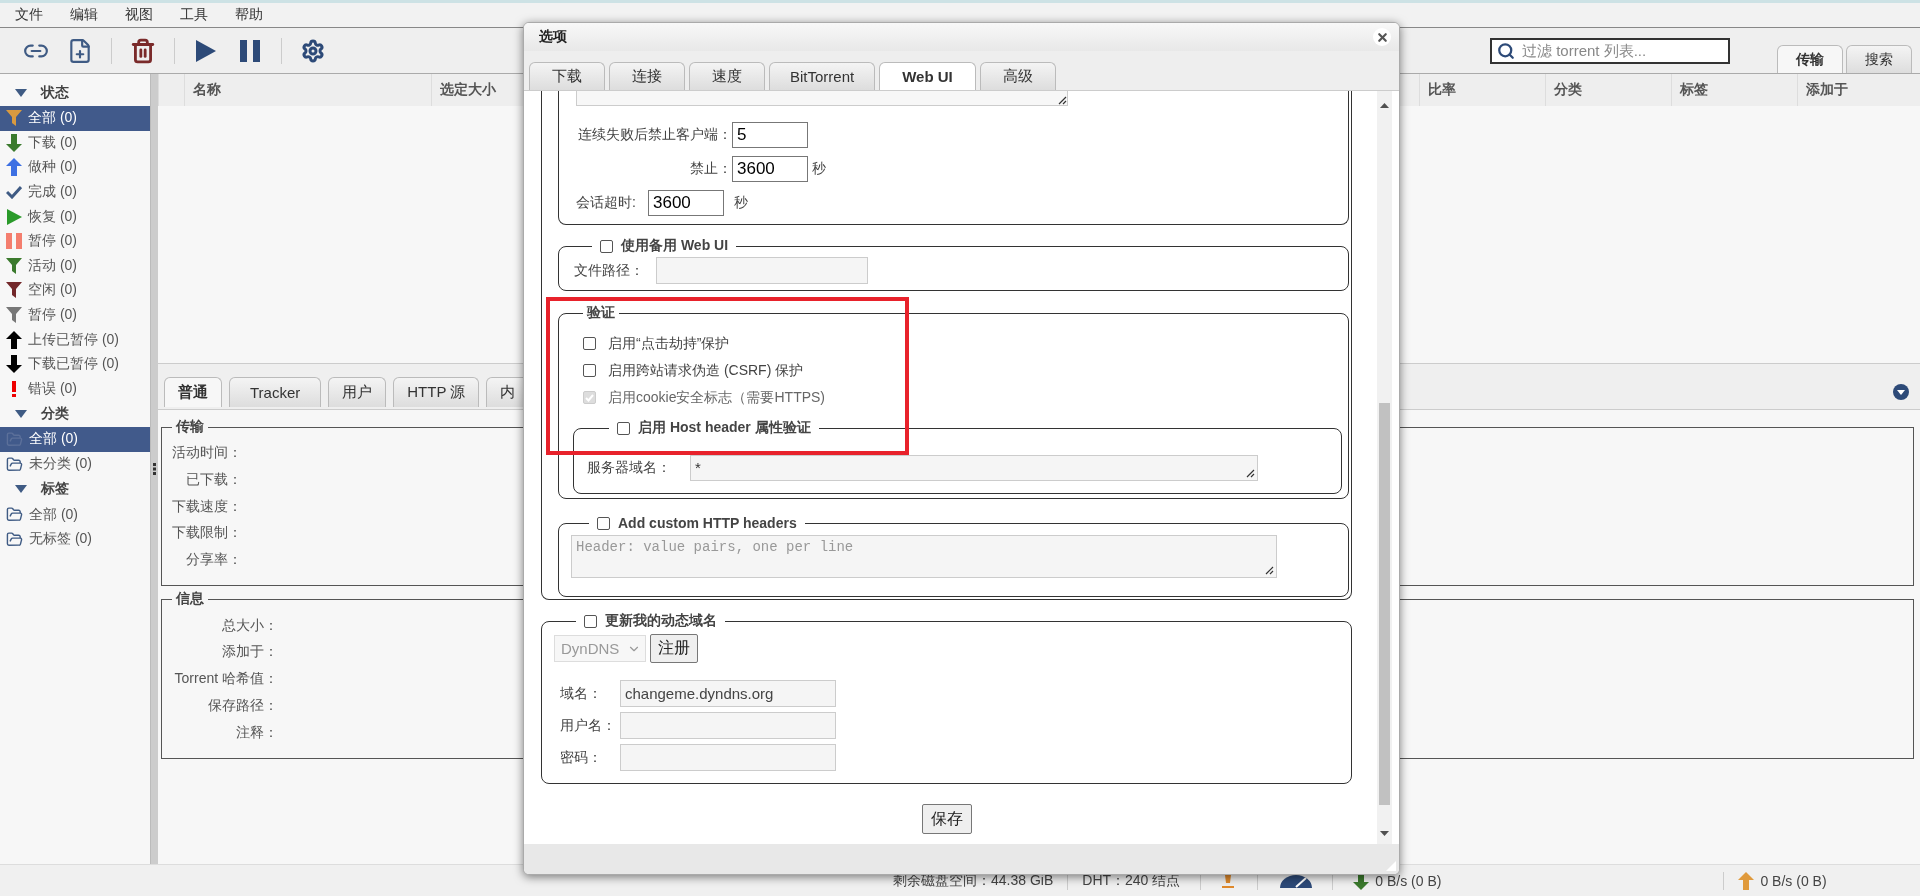  I want to click on menu-item: 编辑, so click(90, 15).